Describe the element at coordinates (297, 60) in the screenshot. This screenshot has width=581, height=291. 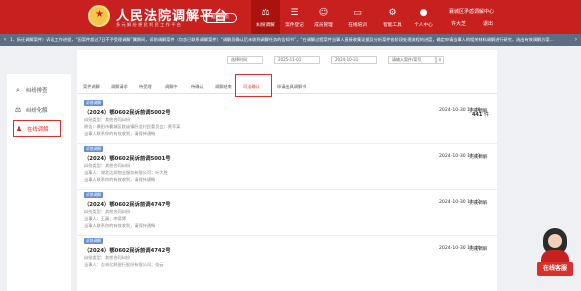
I see `date-start-field: 2025-11-01` at that location.